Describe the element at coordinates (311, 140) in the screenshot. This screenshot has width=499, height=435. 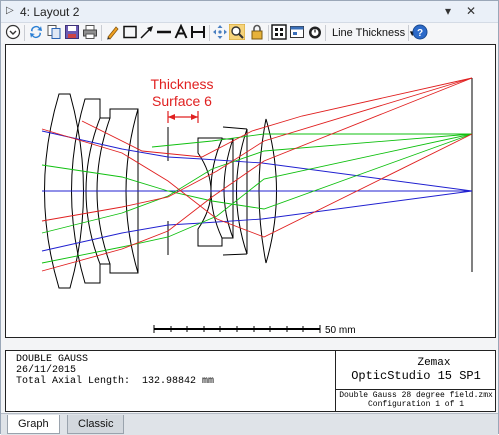
I see `ray-green` at that location.